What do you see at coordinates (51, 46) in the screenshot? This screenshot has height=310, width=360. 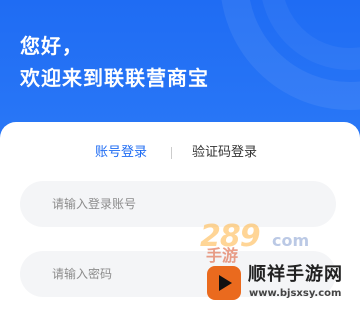 I see `greeting-text: 您好，` at bounding box center [51, 46].